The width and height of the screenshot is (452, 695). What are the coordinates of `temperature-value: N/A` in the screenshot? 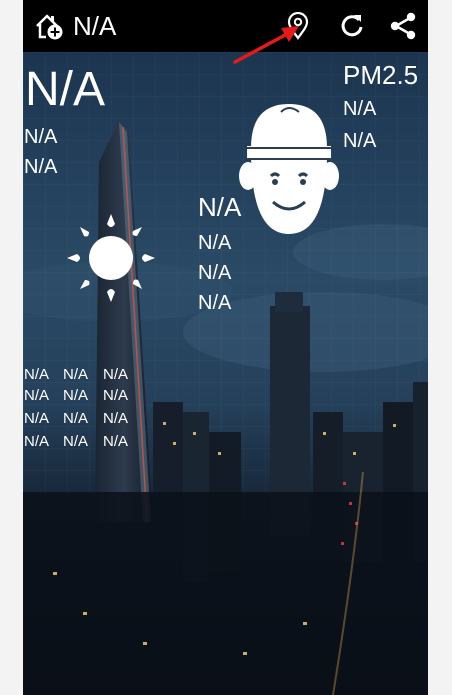 It's located at (65, 89).